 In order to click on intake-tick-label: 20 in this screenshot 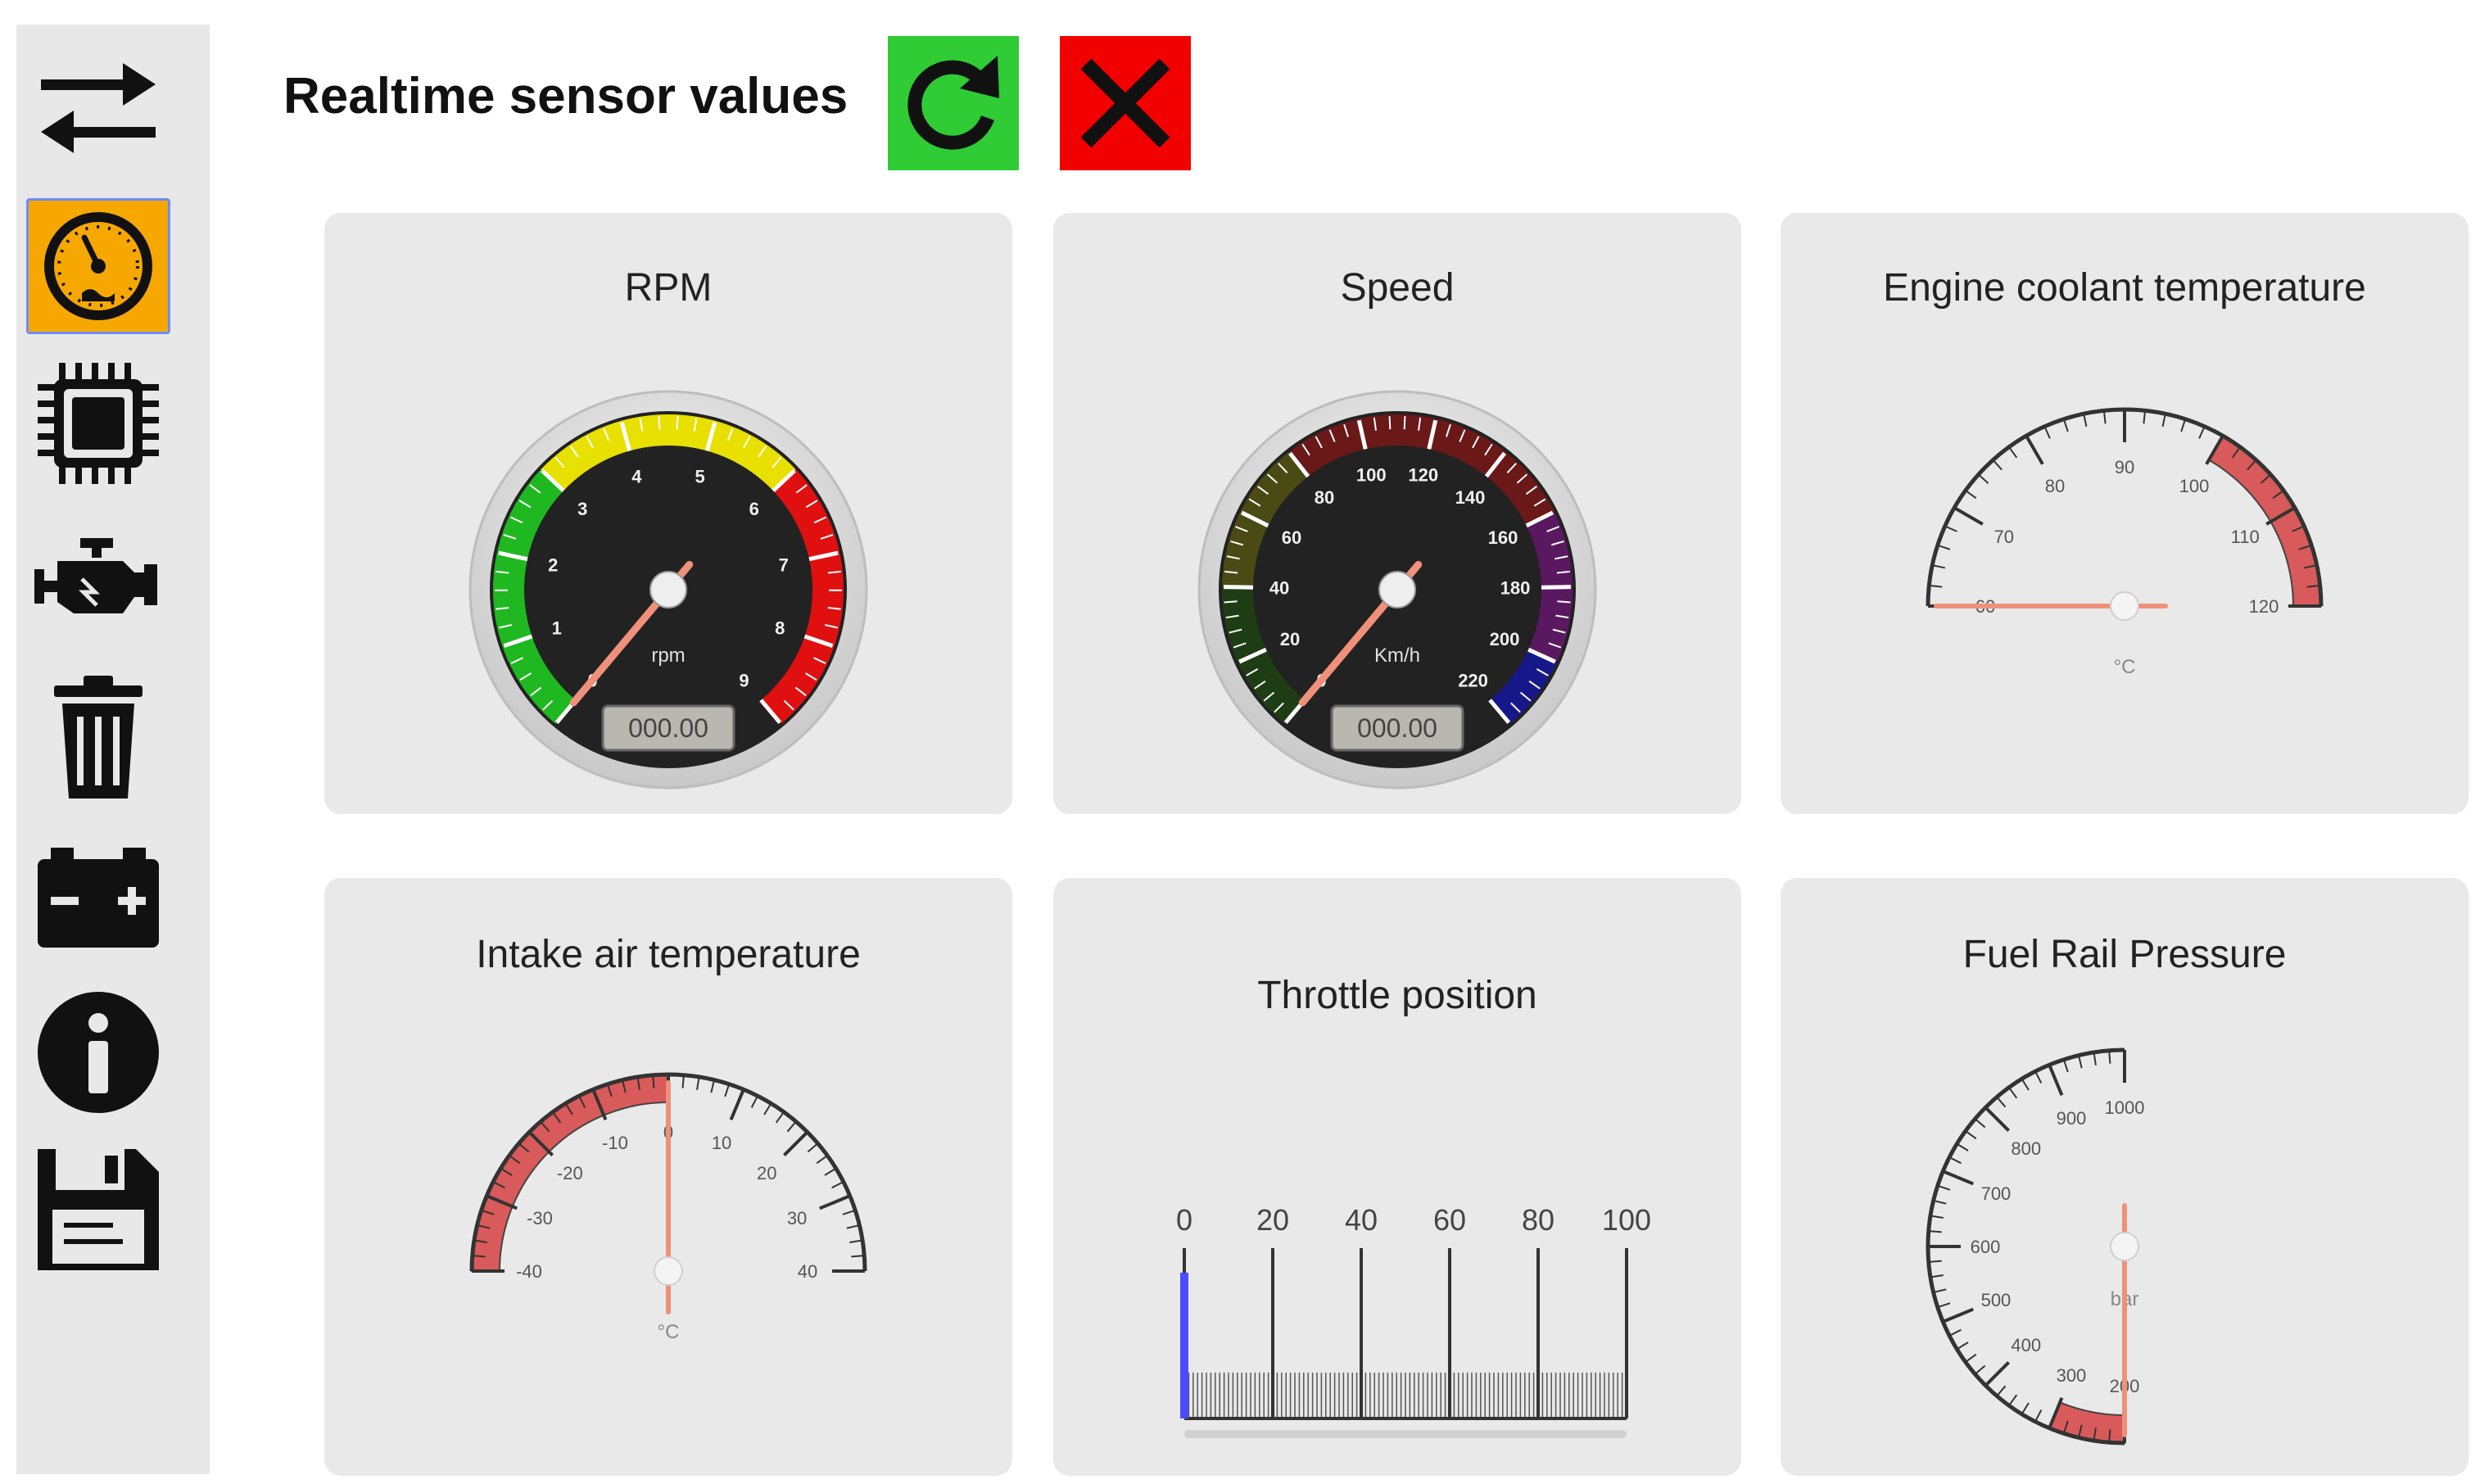, I will do `click(766, 1173)`.